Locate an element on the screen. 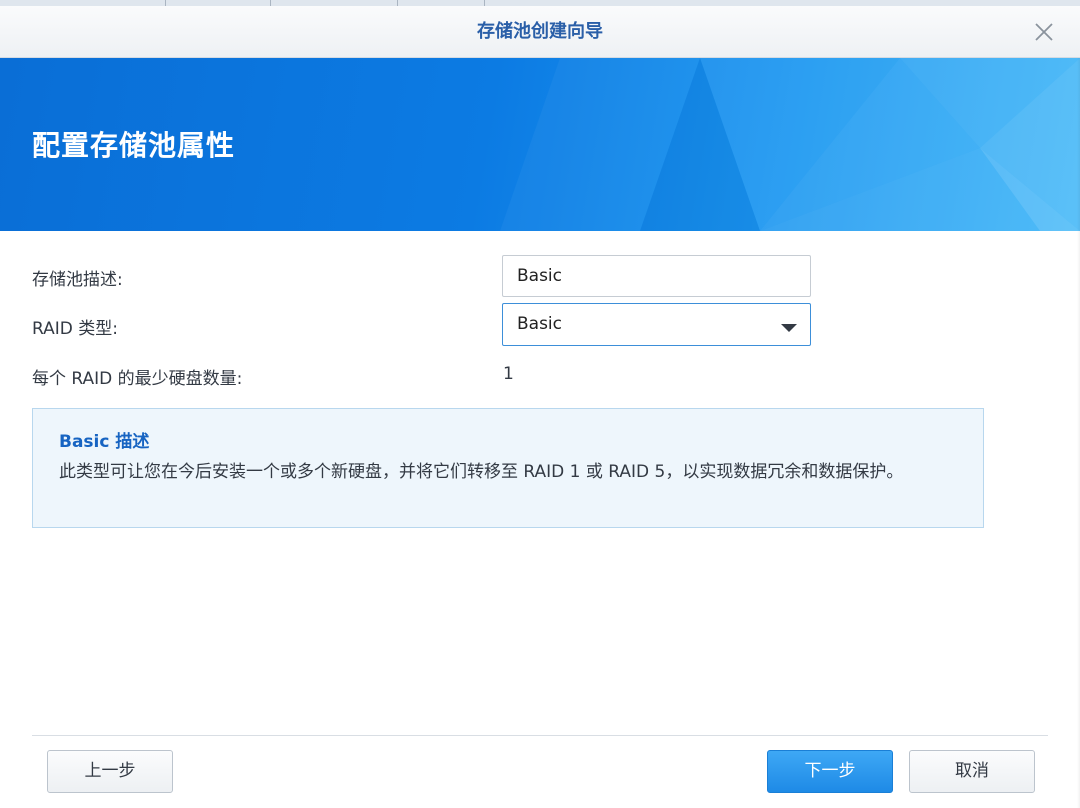  pool-description-input is located at coordinates (656, 276).